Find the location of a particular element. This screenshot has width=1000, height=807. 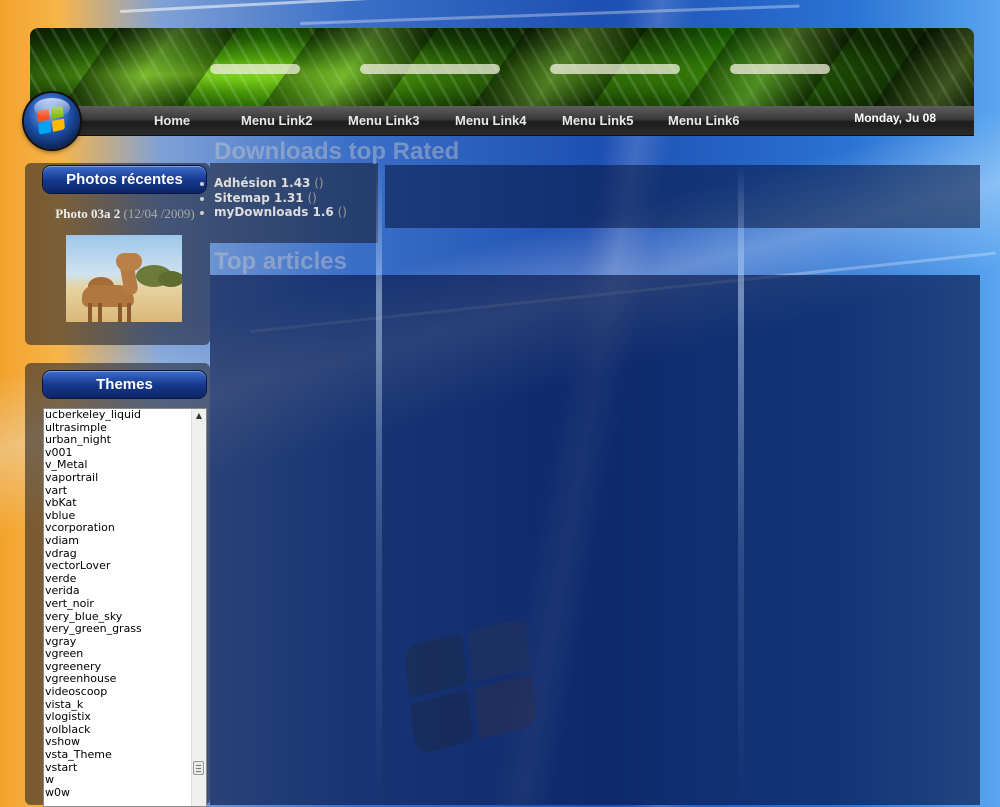

photo-caption: Photo 03a 2 (12/04 /2009) is located at coordinates (125, 214).